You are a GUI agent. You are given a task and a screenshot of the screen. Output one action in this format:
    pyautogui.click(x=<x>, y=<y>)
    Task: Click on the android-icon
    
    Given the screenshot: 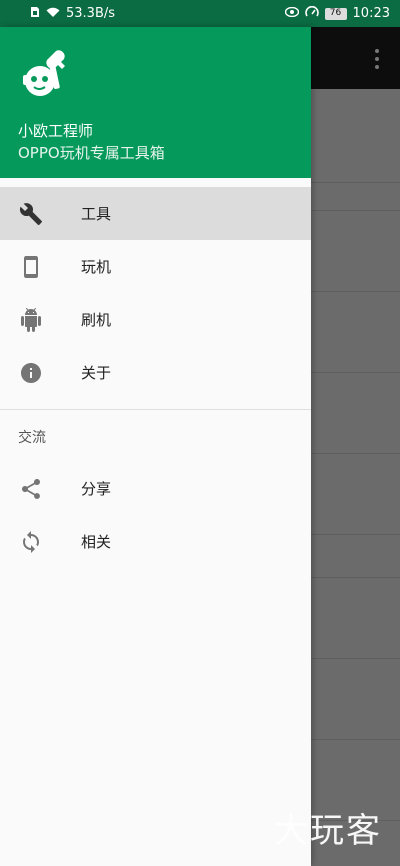 What is the action you would take?
    pyautogui.click(x=31, y=320)
    